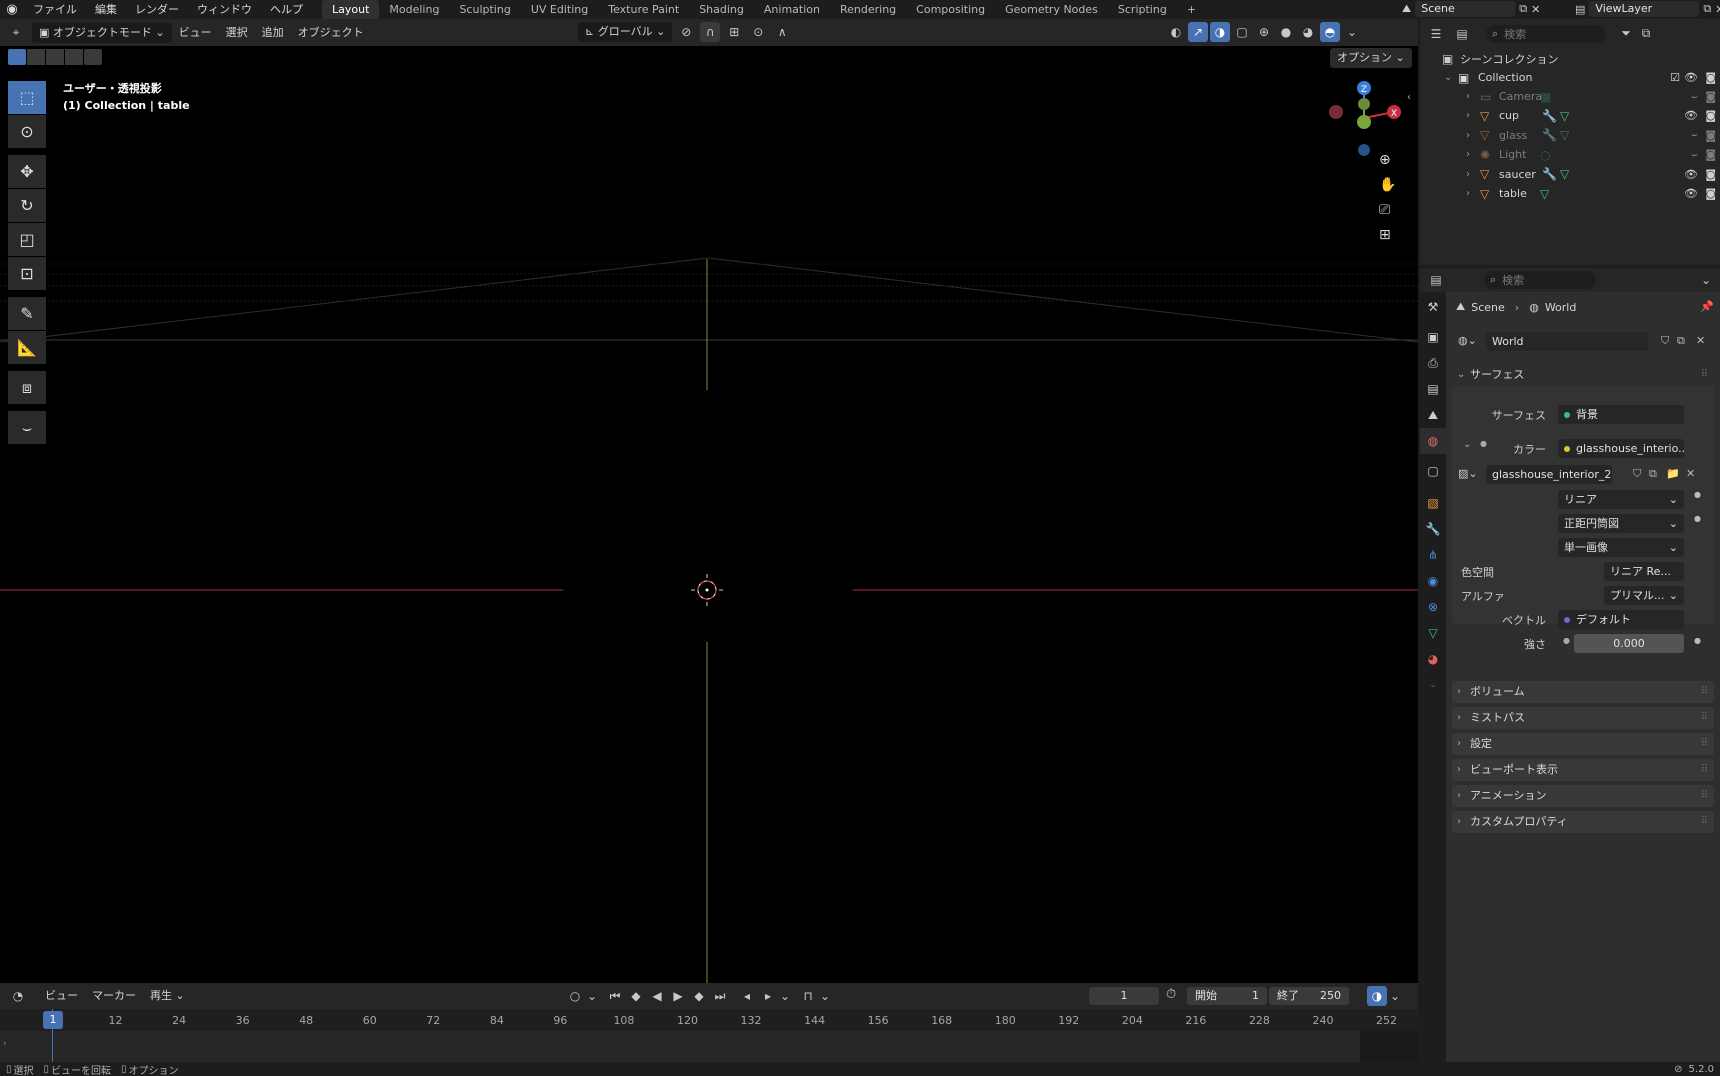  What do you see at coordinates (1629, 643) in the screenshot?
I see `strength-field: 0.000` at bounding box center [1629, 643].